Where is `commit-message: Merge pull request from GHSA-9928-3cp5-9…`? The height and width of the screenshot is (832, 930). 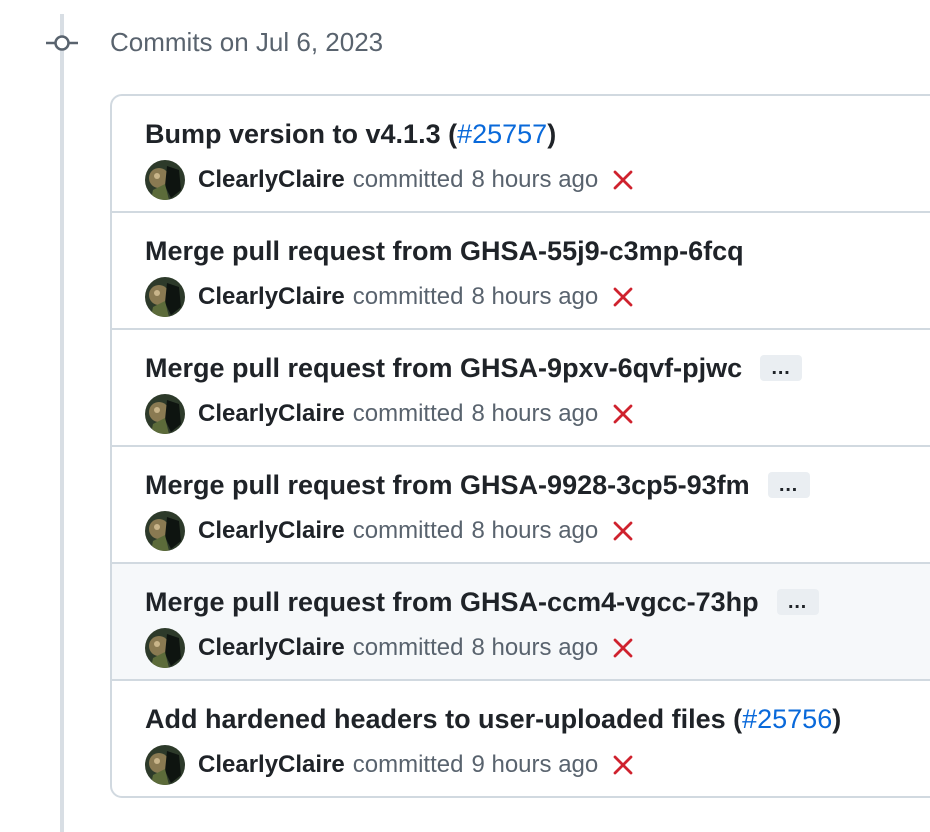
commit-message: Merge pull request from GHSA-9928-3cp5-9… is located at coordinates (447, 485).